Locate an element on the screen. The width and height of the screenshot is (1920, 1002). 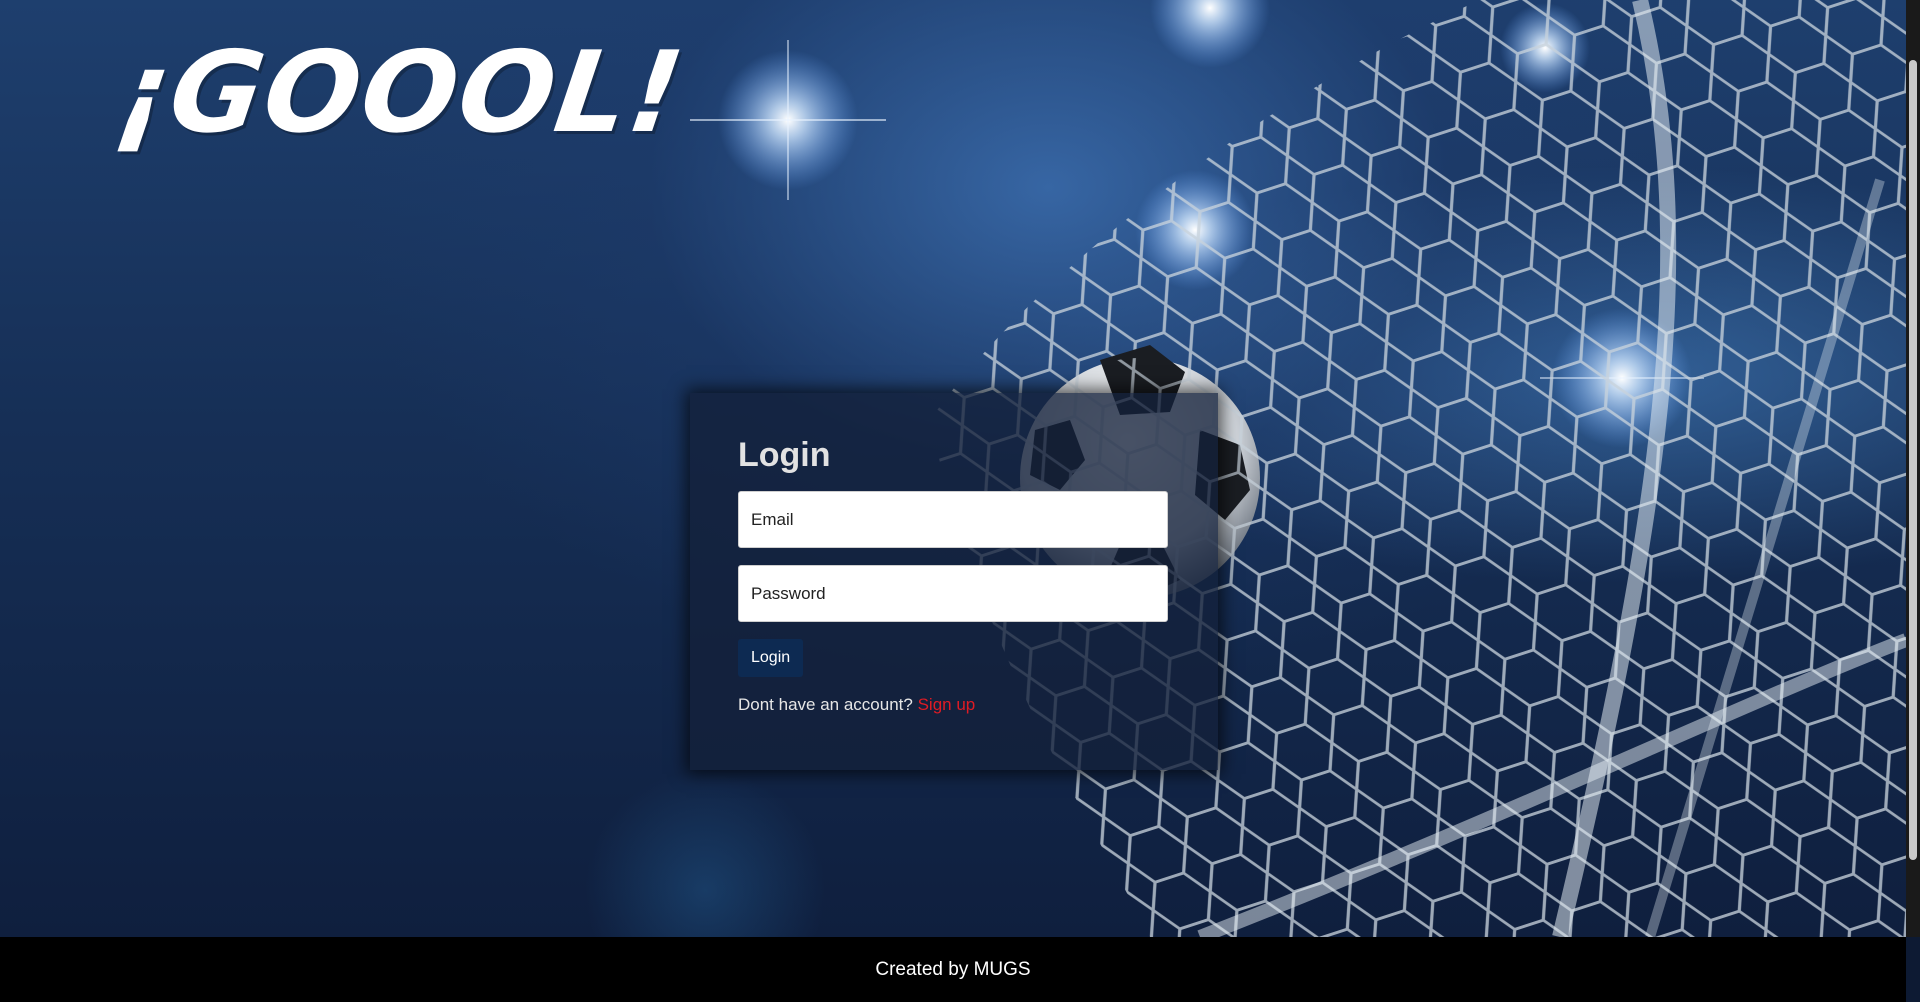
email-field is located at coordinates (953, 519).